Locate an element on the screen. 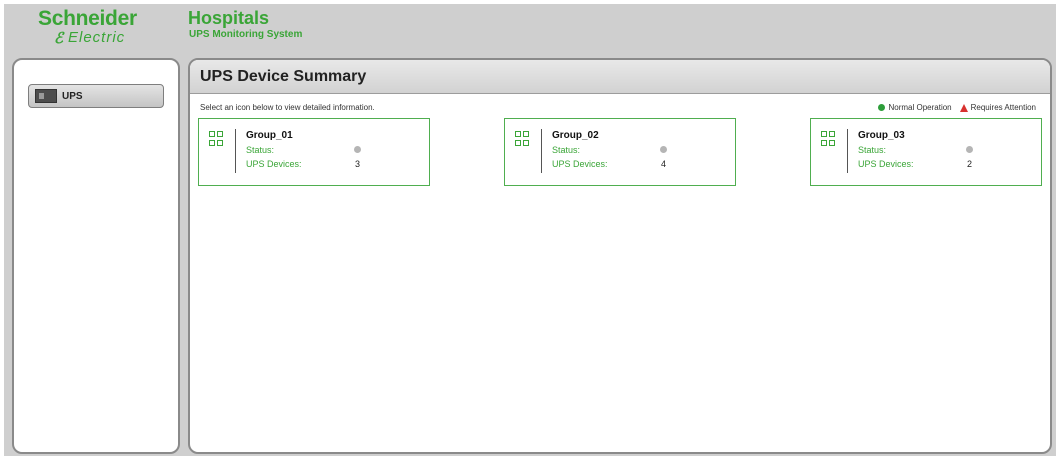  summary-header: UPS Device Summary is located at coordinates (620, 77).